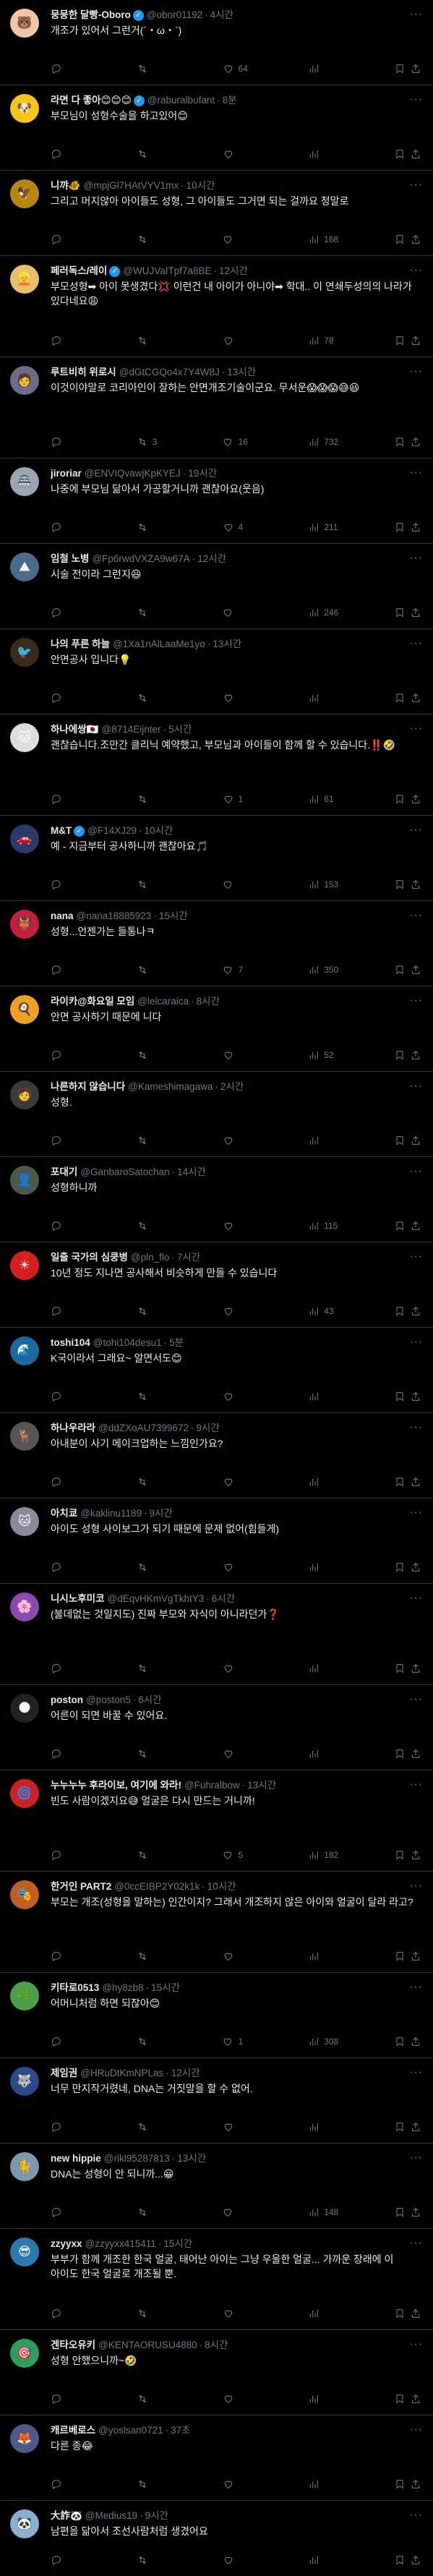 This screenshot has width=433, height=2576. What do you see at coordinates (180, 729) in the screenshot?
I see `timestamp: 5시간` at bounding box center [180, 729].